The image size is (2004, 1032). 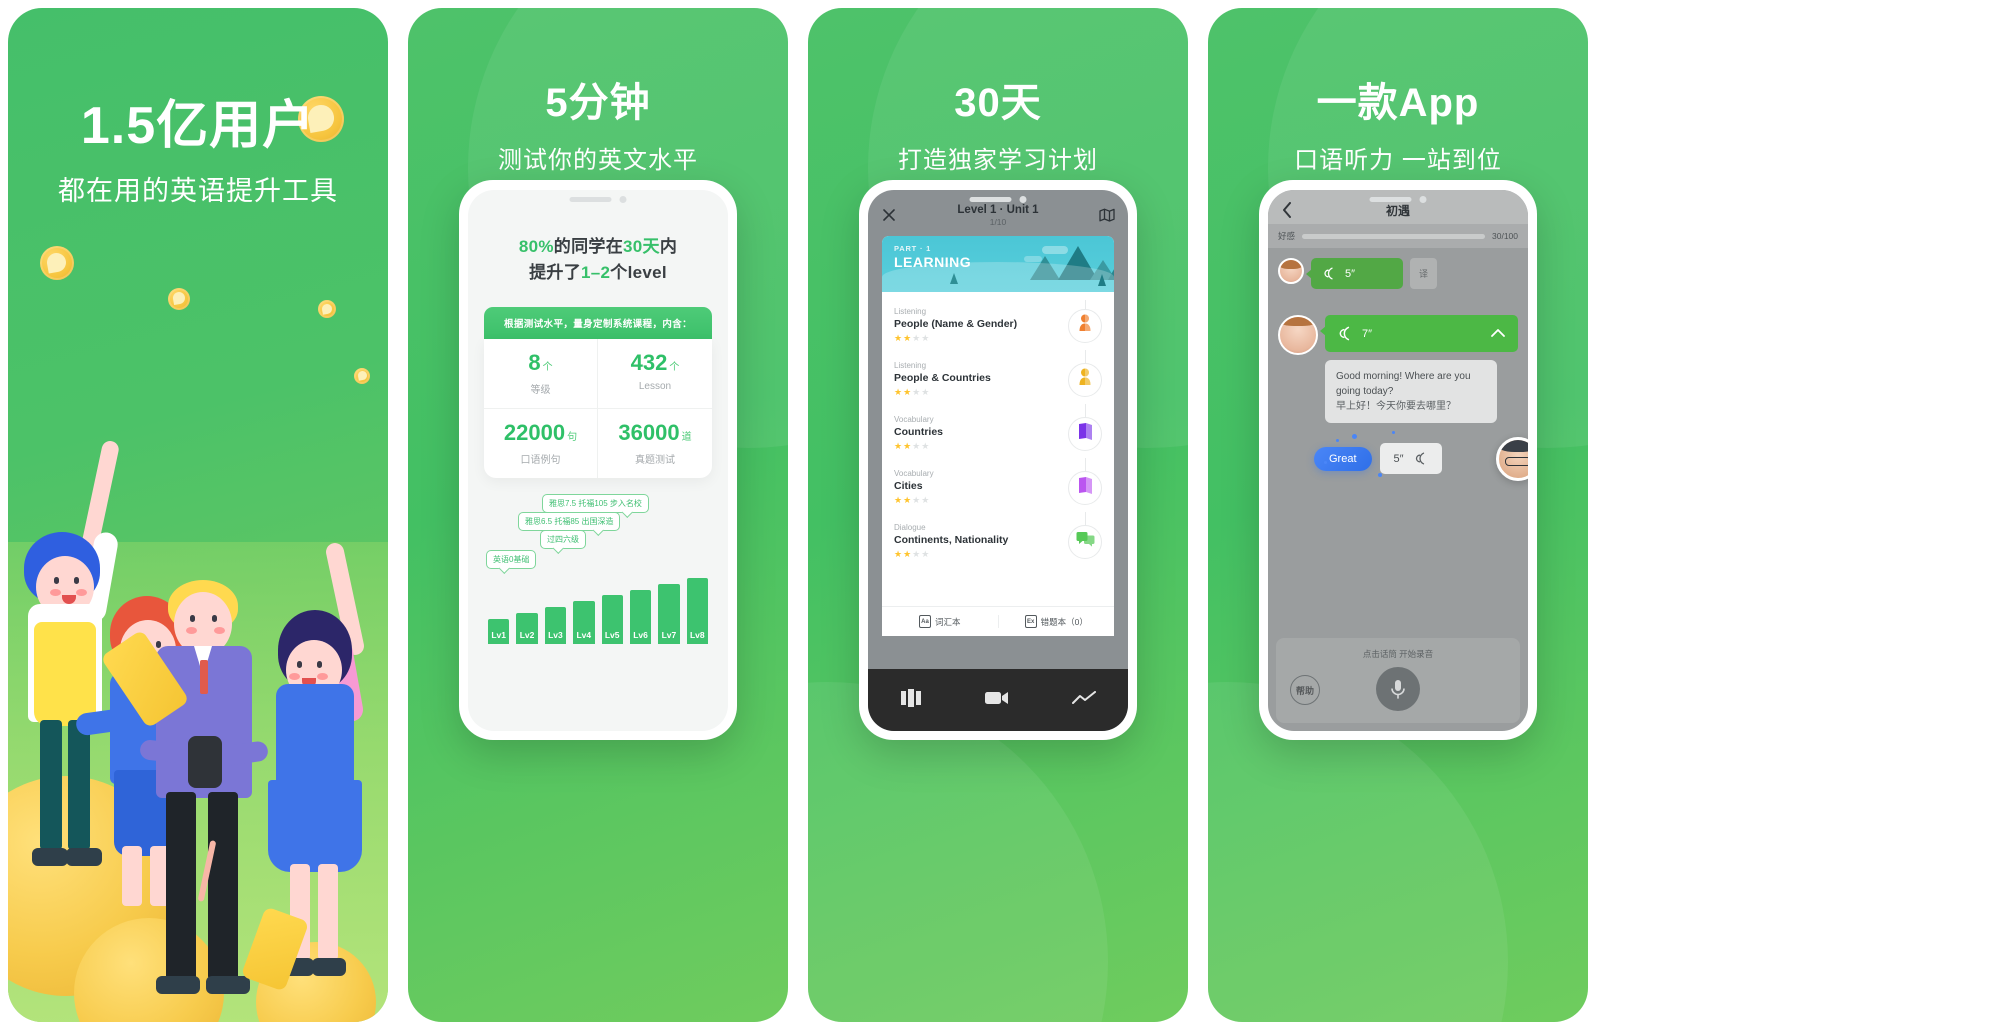 I want to click on lesson-row: Vocabulary Countries ★★★★, so click(x=998, y=431).